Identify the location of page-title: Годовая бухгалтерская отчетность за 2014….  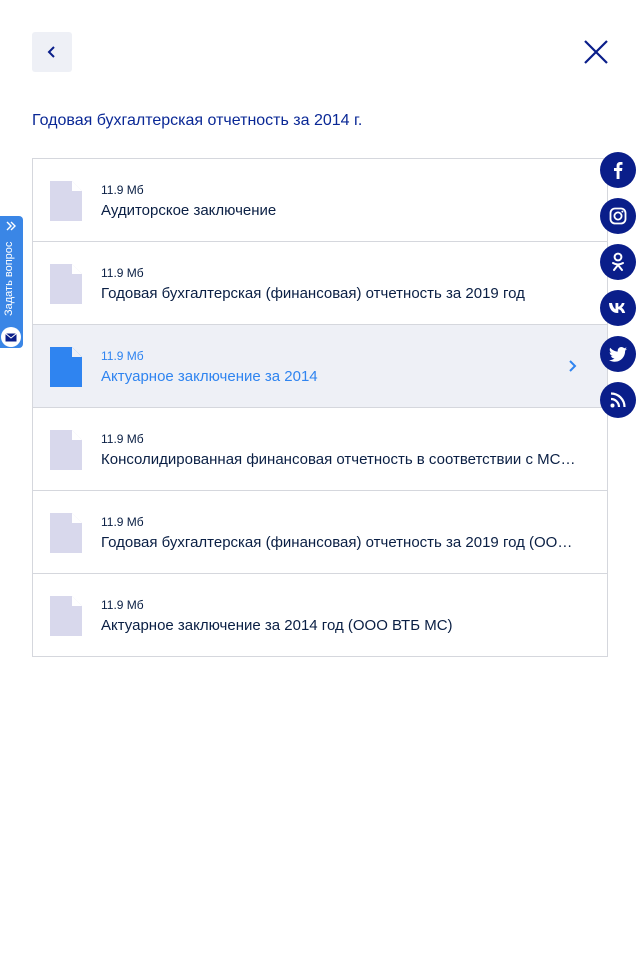
(197, 120).